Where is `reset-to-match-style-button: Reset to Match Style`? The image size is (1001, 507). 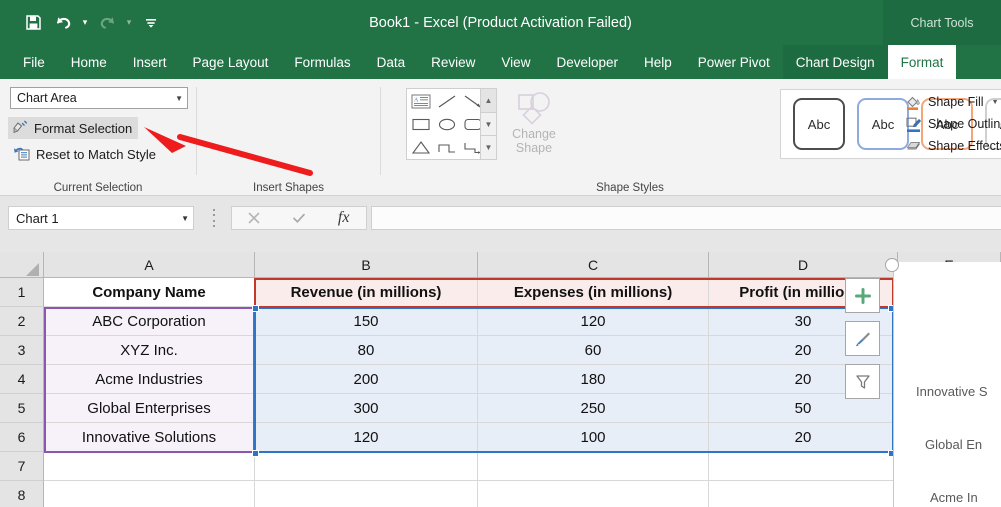 reset-to-match-style-button: Reset to Match Style is located at coordinates (86, 154).